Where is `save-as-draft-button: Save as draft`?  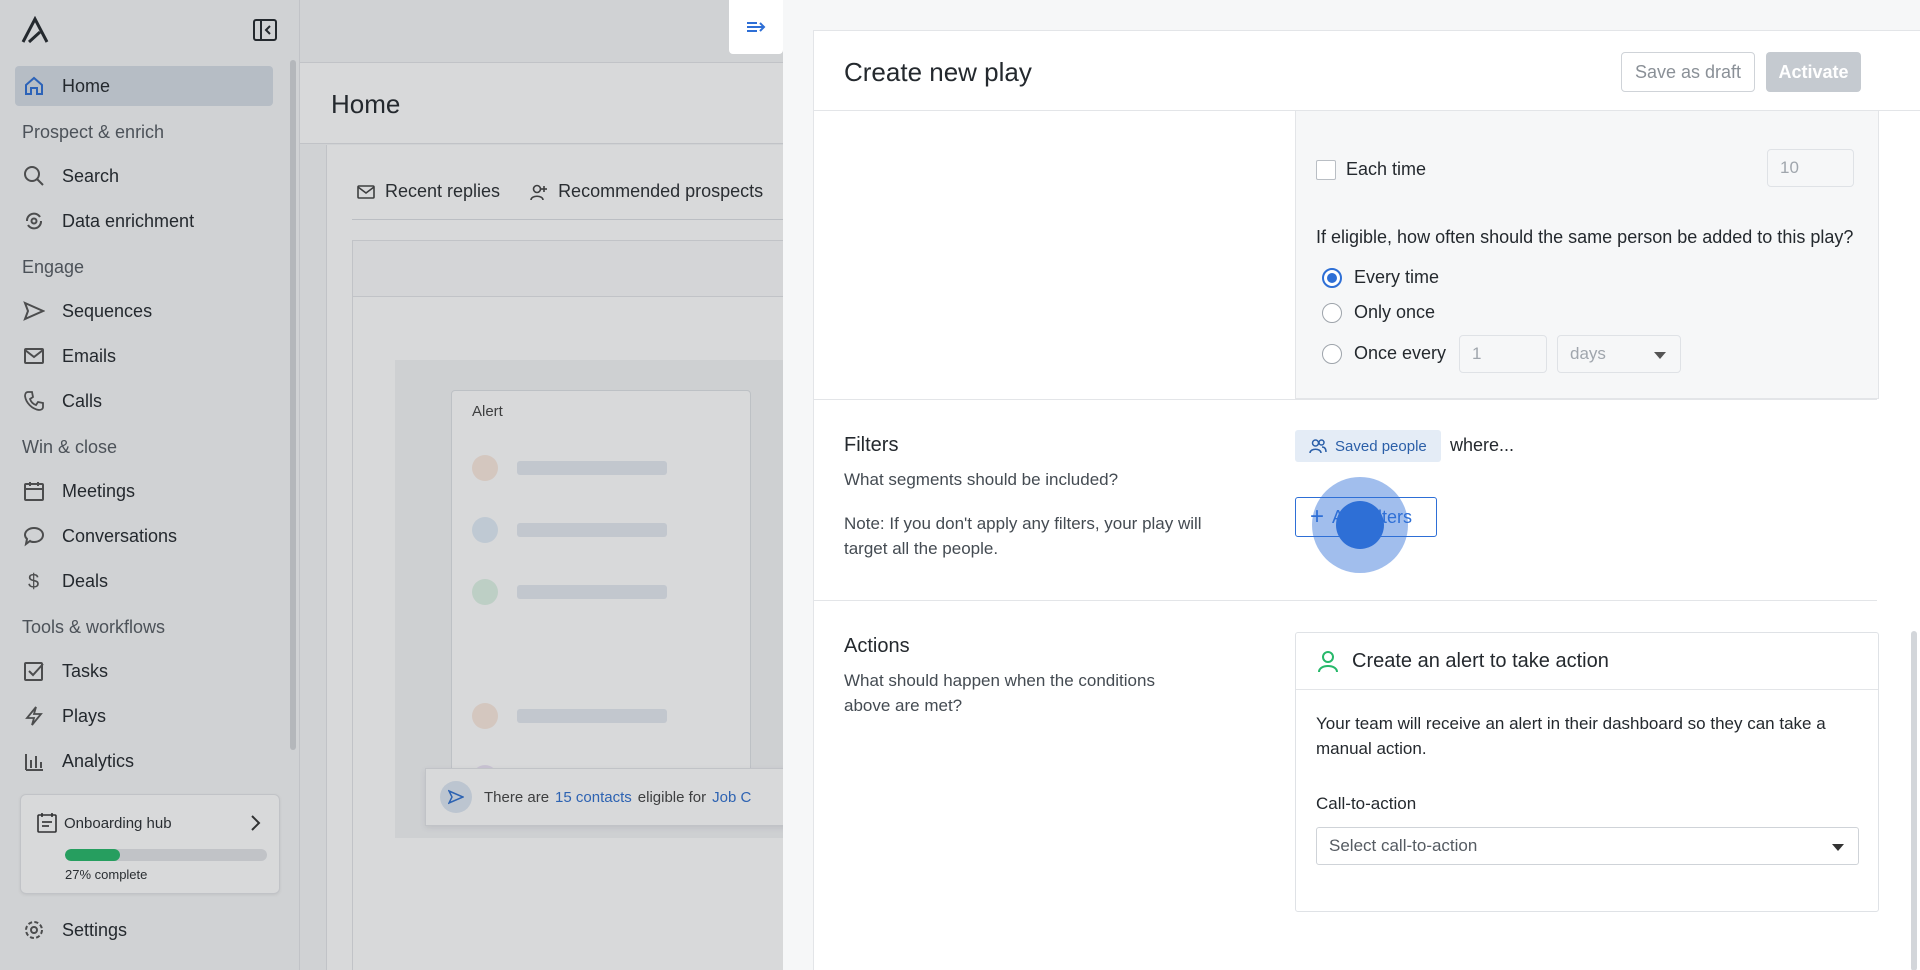
save-as-draft-button: Save as draft is located at coordinates (1688, 72).